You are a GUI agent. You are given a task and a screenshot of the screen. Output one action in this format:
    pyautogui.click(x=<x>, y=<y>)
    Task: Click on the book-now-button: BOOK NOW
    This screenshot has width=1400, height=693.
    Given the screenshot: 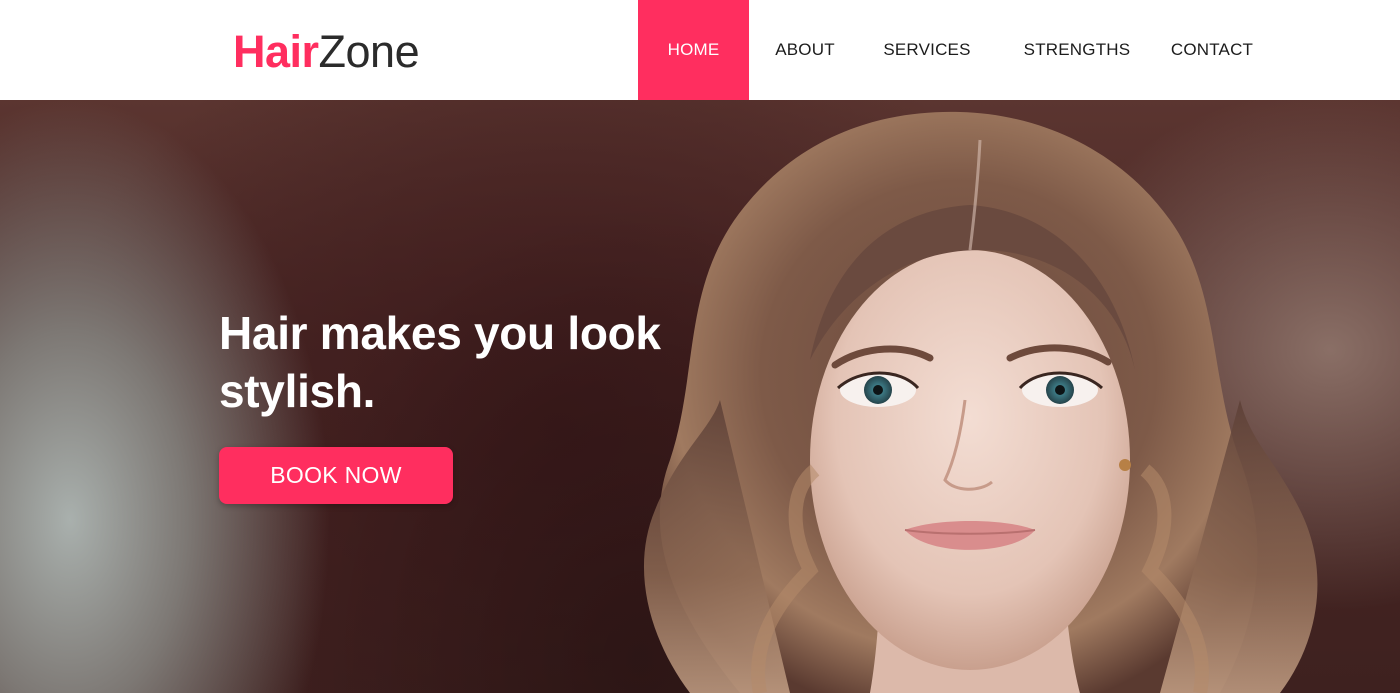 What is the action you would take?
    pyautogui.click(x=336, y=475)
    